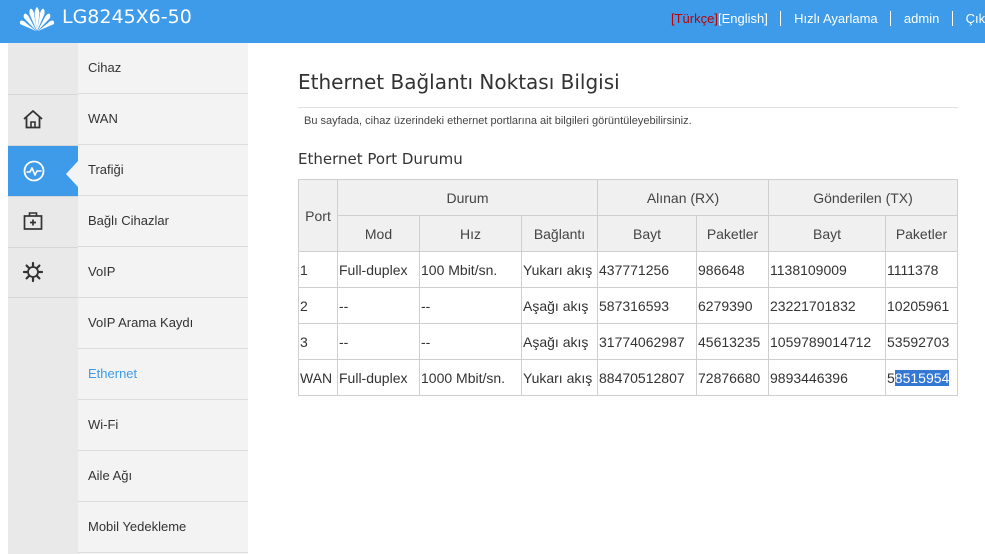  What do you see at coordinates (732, 233) in the screenshot?
I see `column-header-rx-packets: Paketler` at bounding box center [732, 233].